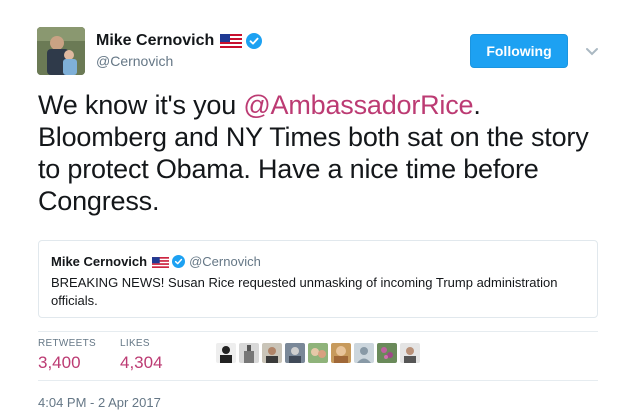 The height and width of the screenshot is (418, 635). I want to click on author-handle: @Cernovich, so click(134, 61).